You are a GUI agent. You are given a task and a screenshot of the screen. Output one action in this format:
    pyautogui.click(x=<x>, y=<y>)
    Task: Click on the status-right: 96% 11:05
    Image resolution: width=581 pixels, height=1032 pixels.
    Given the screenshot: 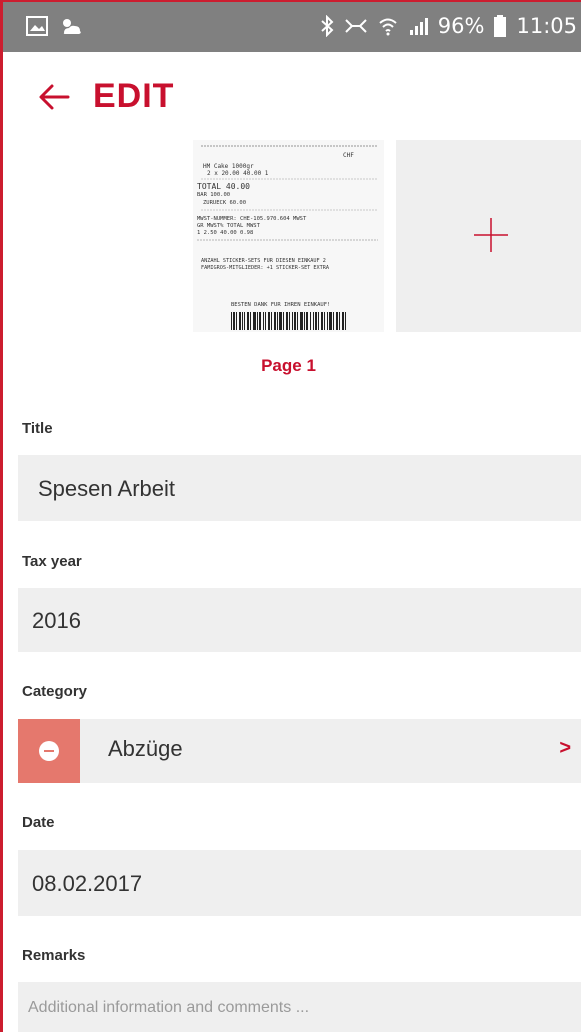 What is the action you would take?
    pyautogui.click(x=448, y=26)
    